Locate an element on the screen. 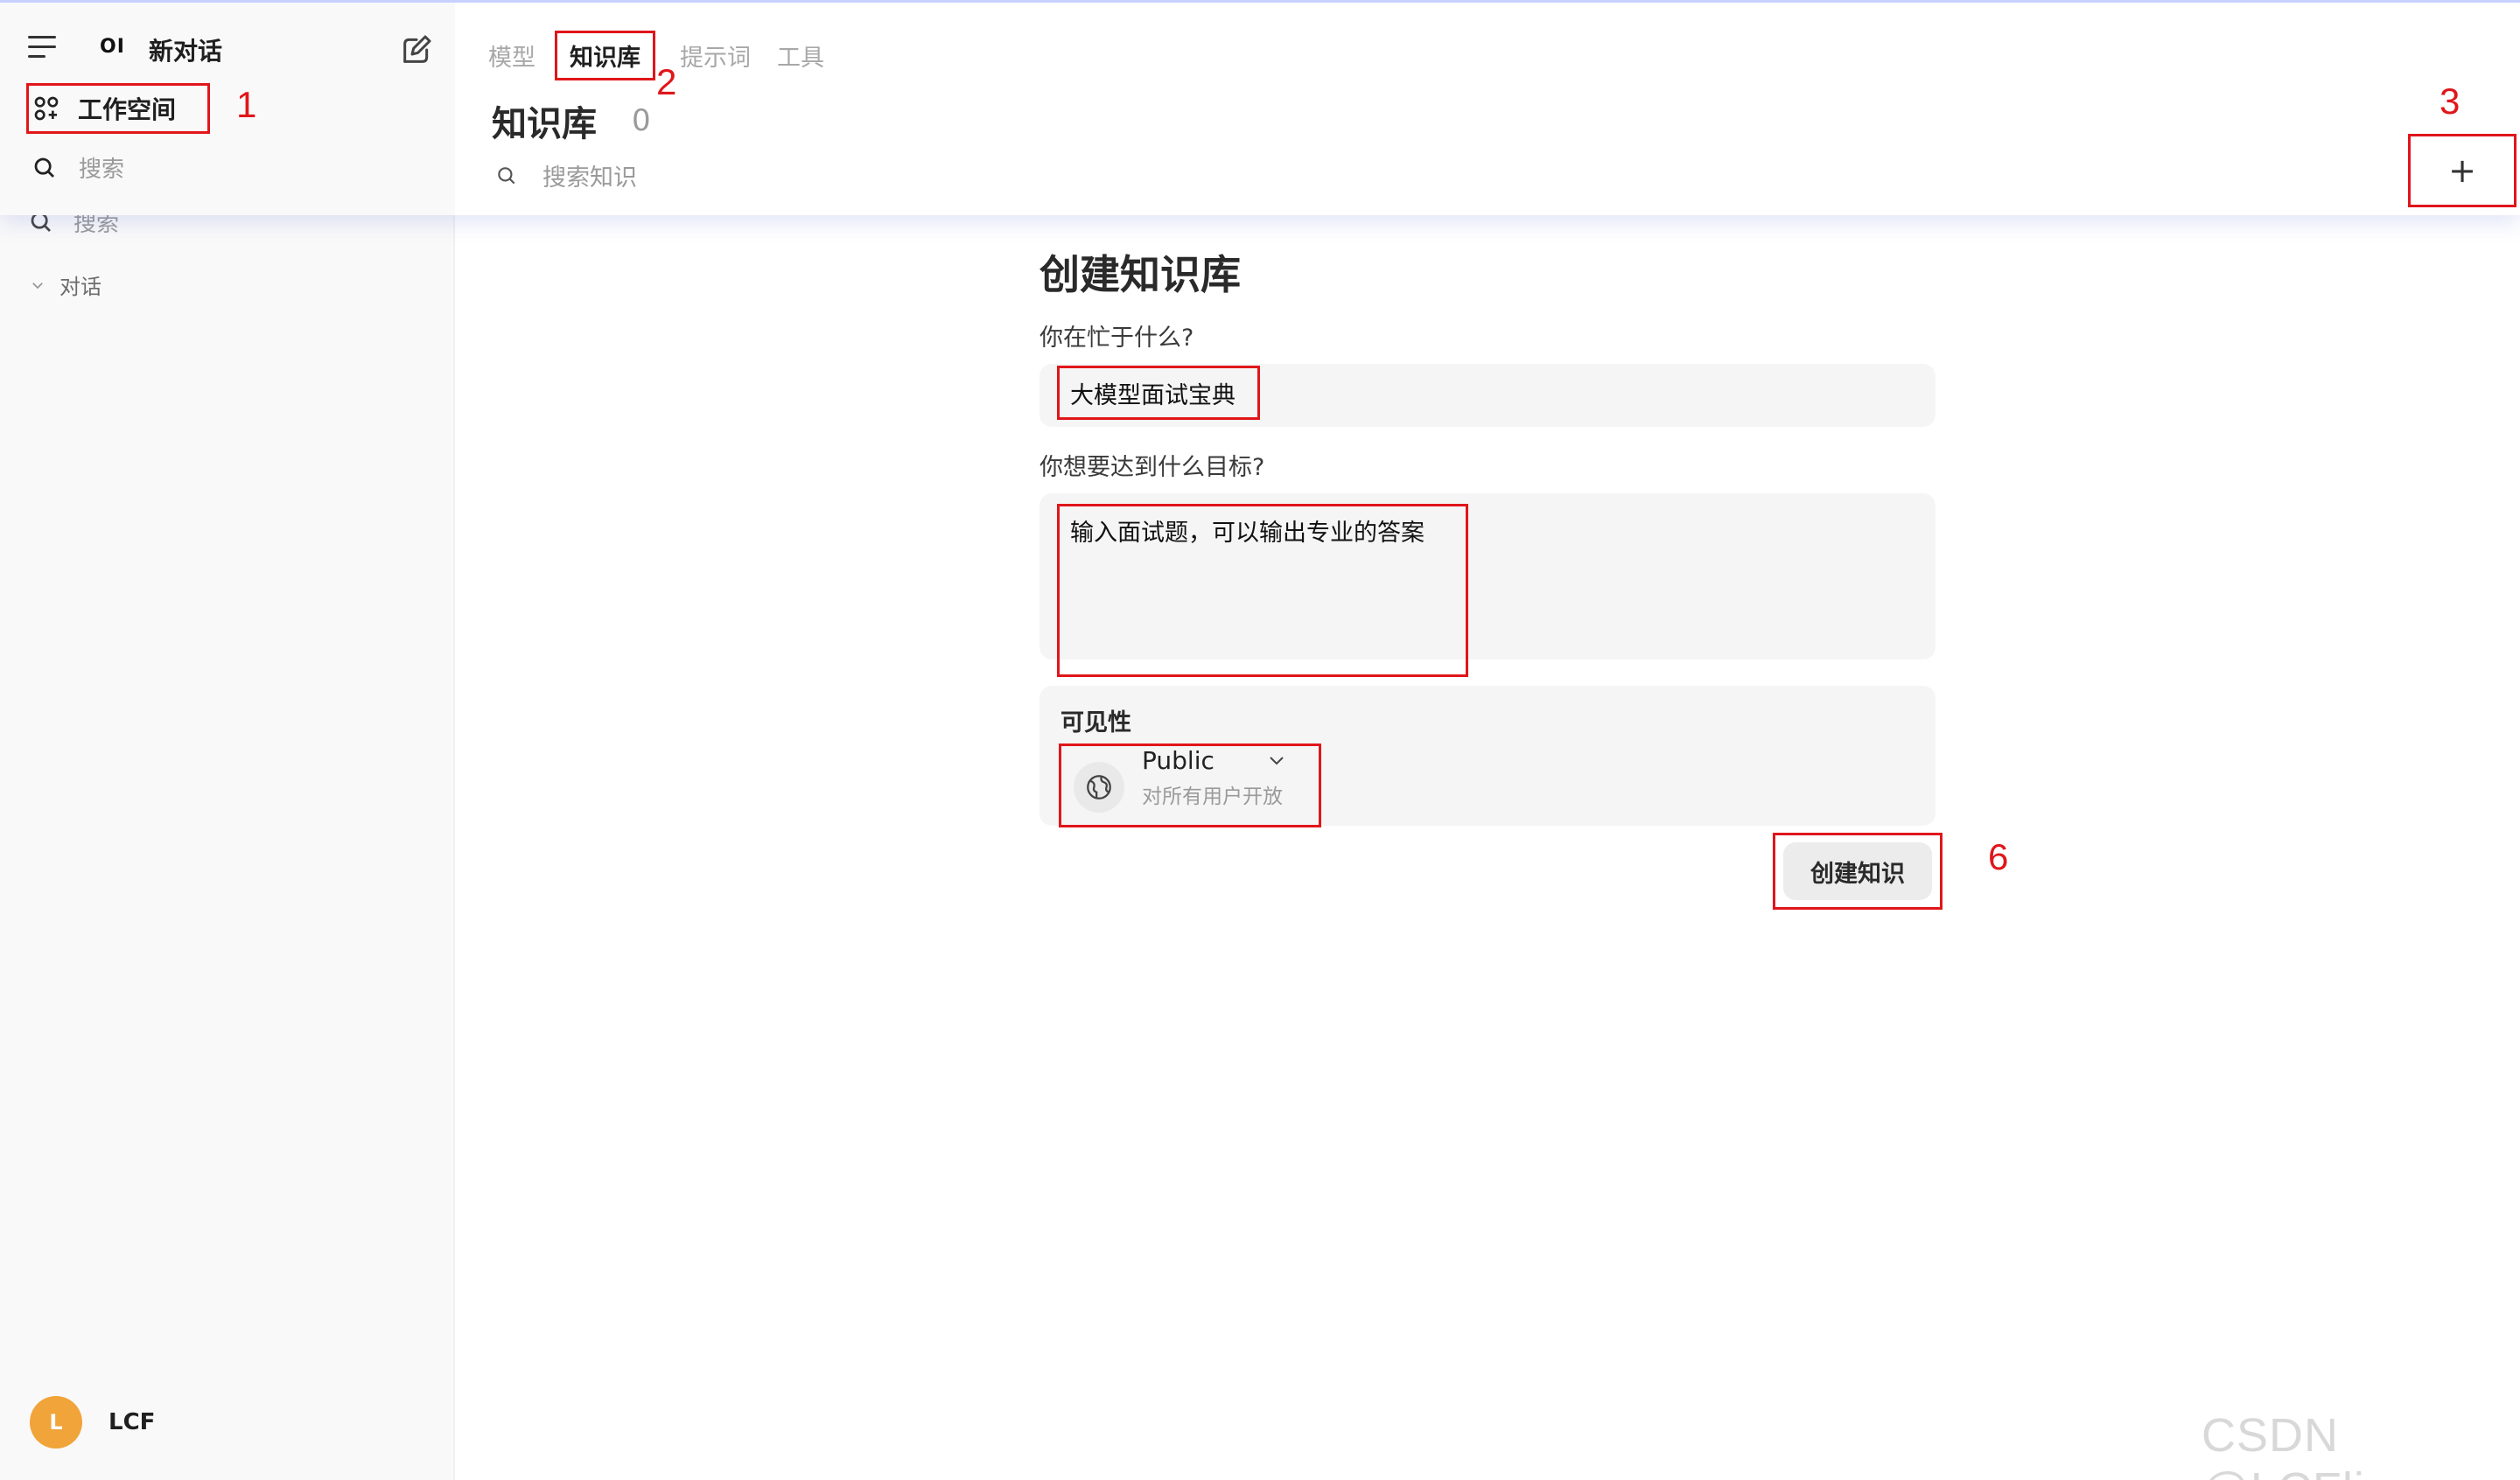  page-title: 知识库 is located at coordinates (544, 124).